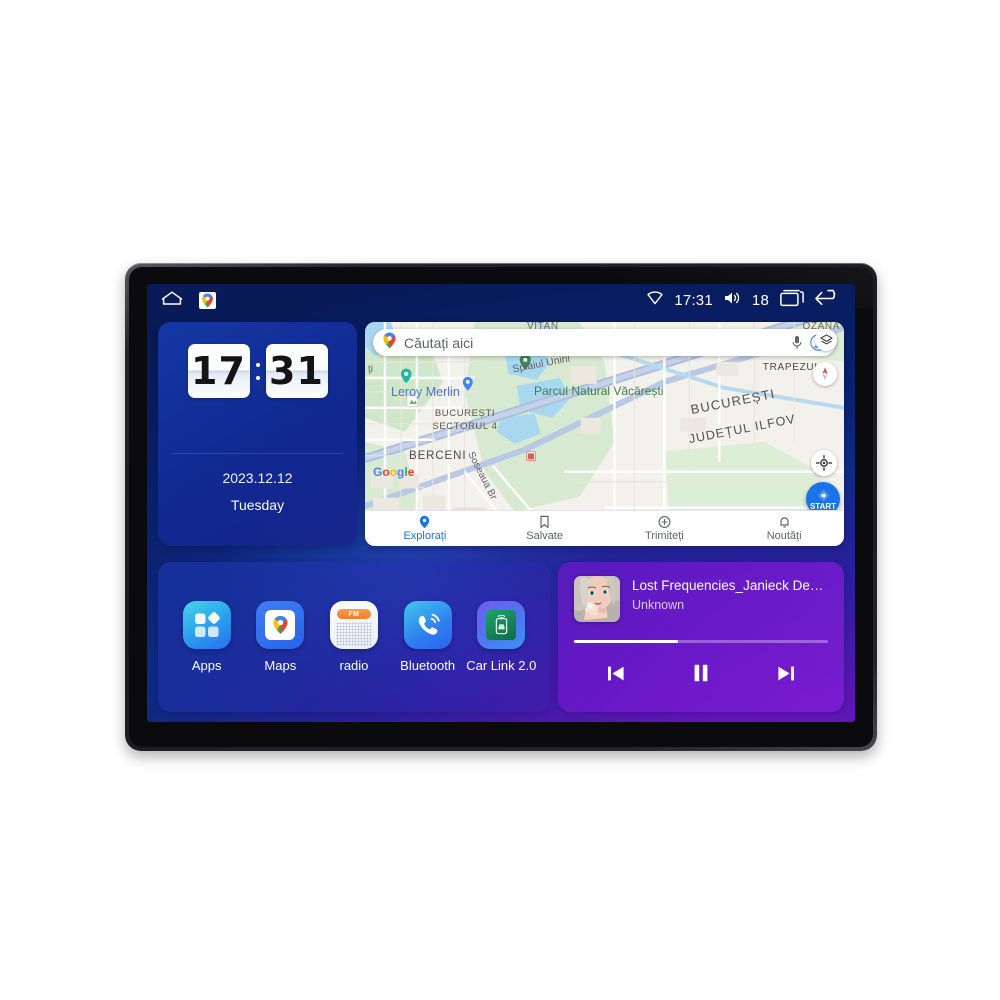  What do you see at coordinates (257, 478) in the screenshot?
I see `clock-date: 2023.12.12` at bounding box center [257, 478].